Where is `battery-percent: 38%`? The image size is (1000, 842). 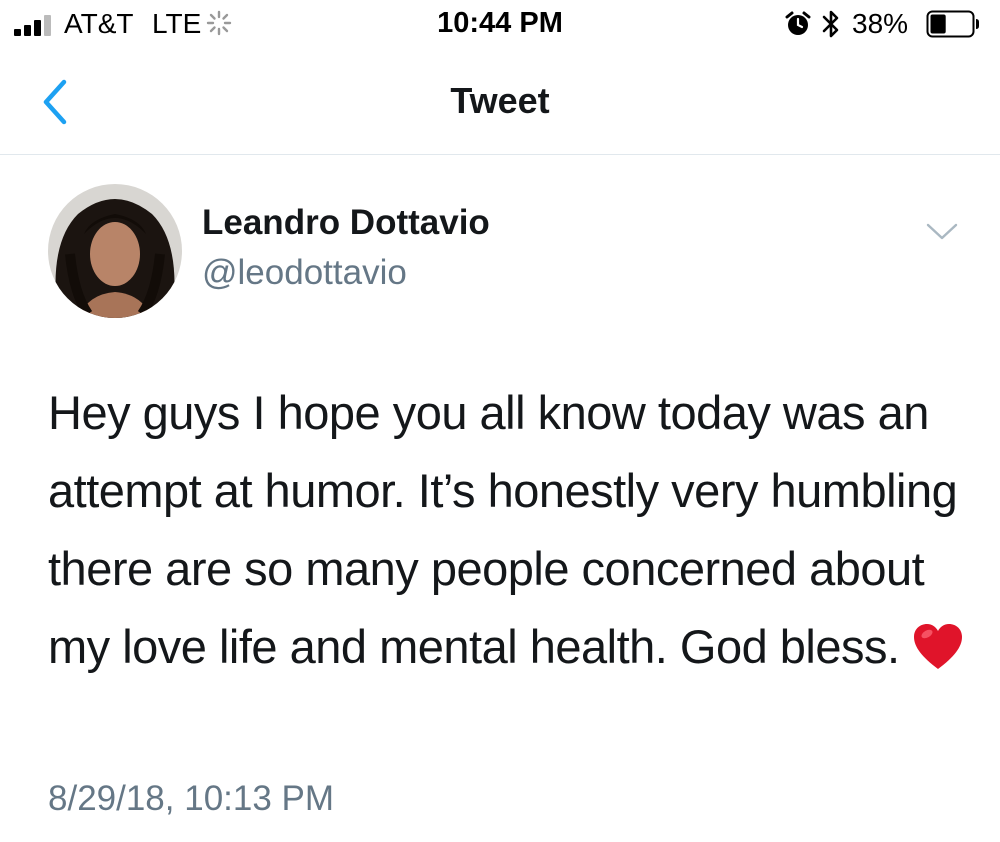 battery-percent: 38% is located at coordinates (880, 23).